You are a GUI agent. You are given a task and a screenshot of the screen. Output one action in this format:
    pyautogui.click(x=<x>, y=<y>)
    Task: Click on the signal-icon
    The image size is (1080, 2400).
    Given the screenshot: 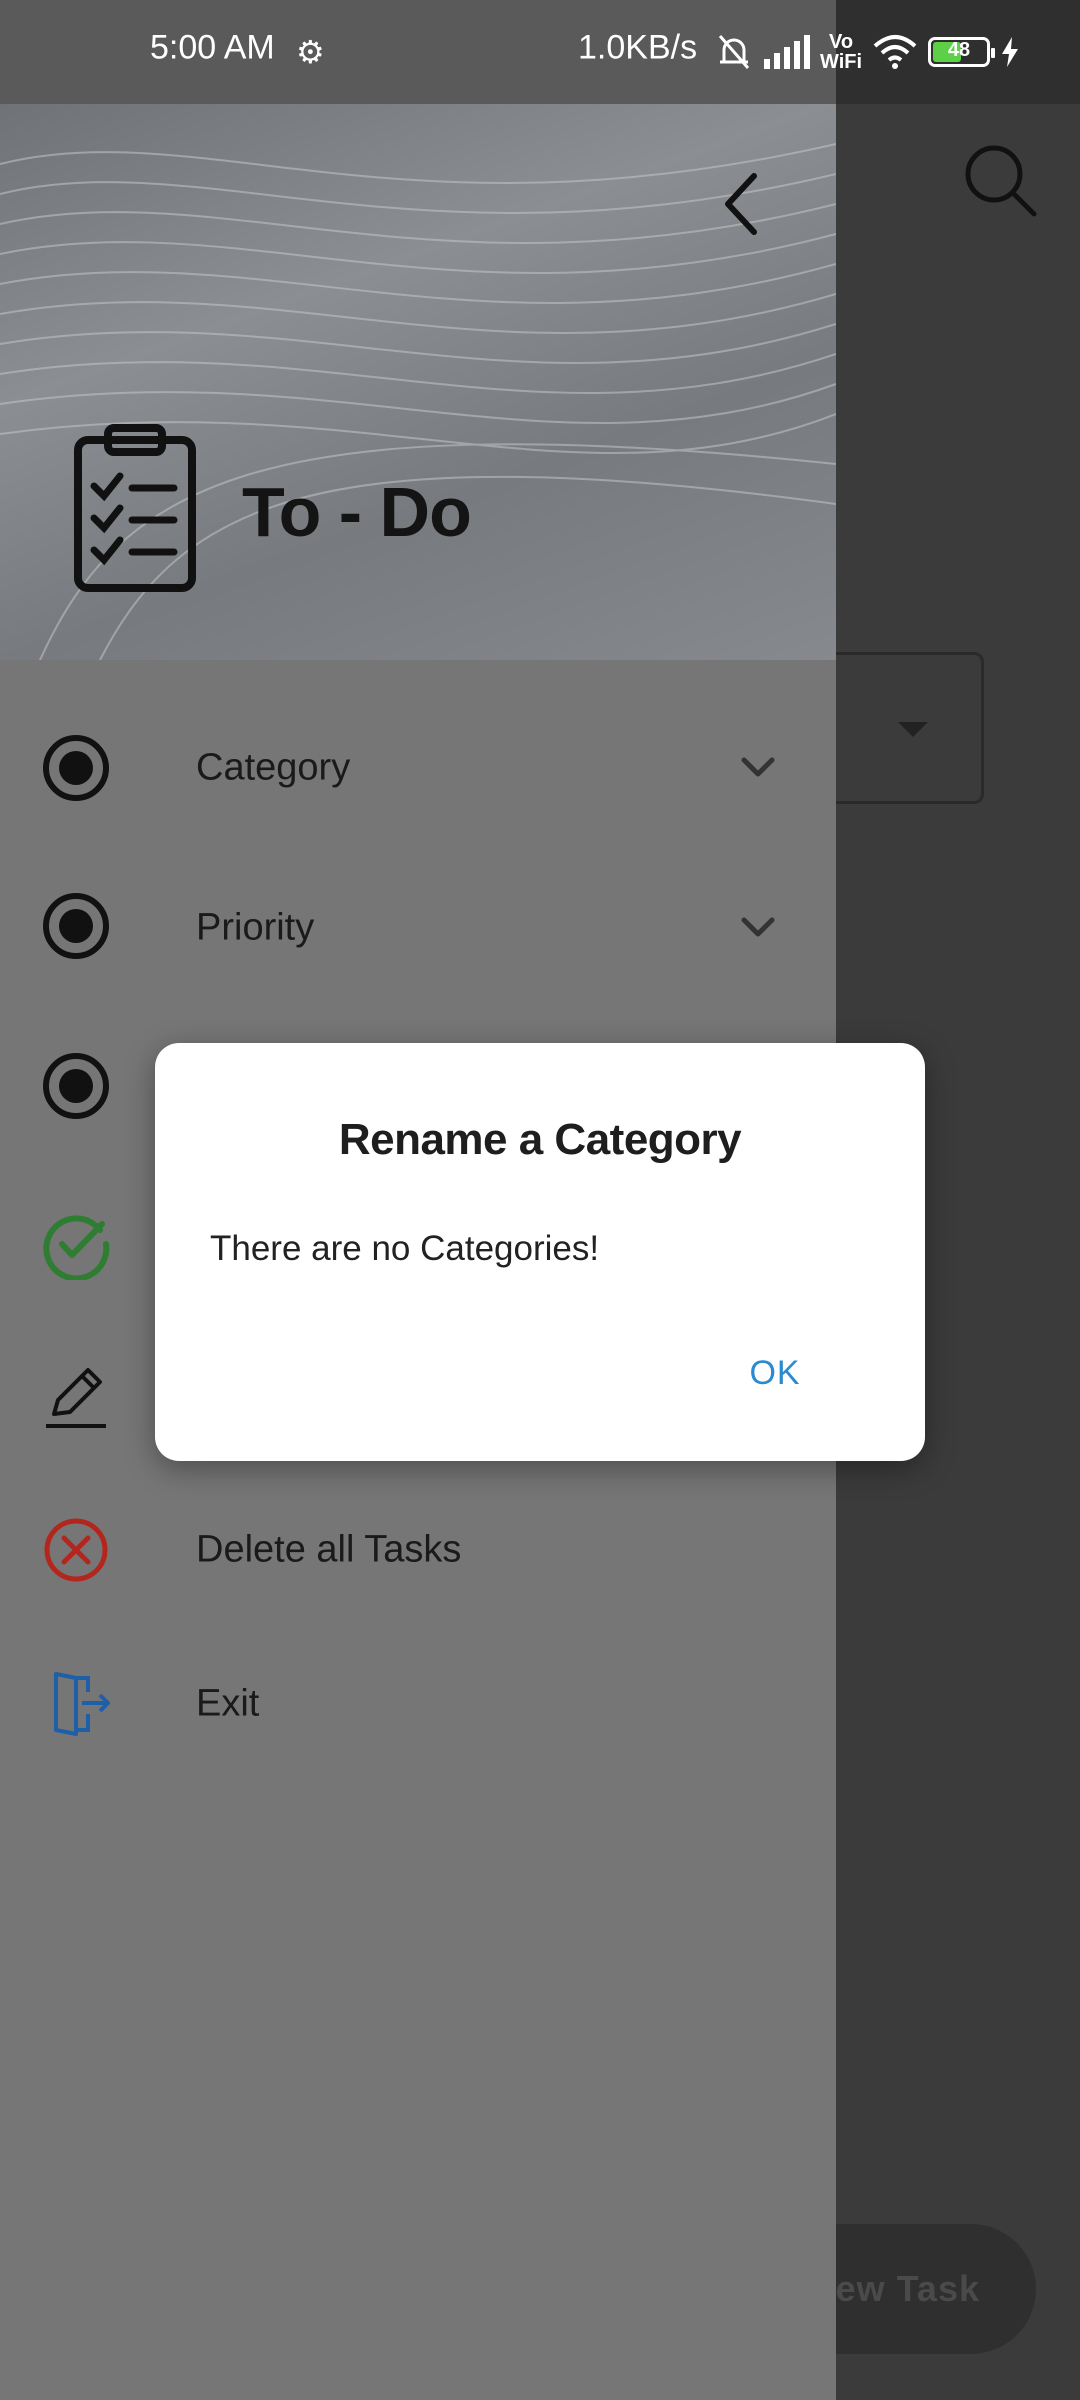 What is the action you would take?
    pyautogui.click(x=787, y=52)
    